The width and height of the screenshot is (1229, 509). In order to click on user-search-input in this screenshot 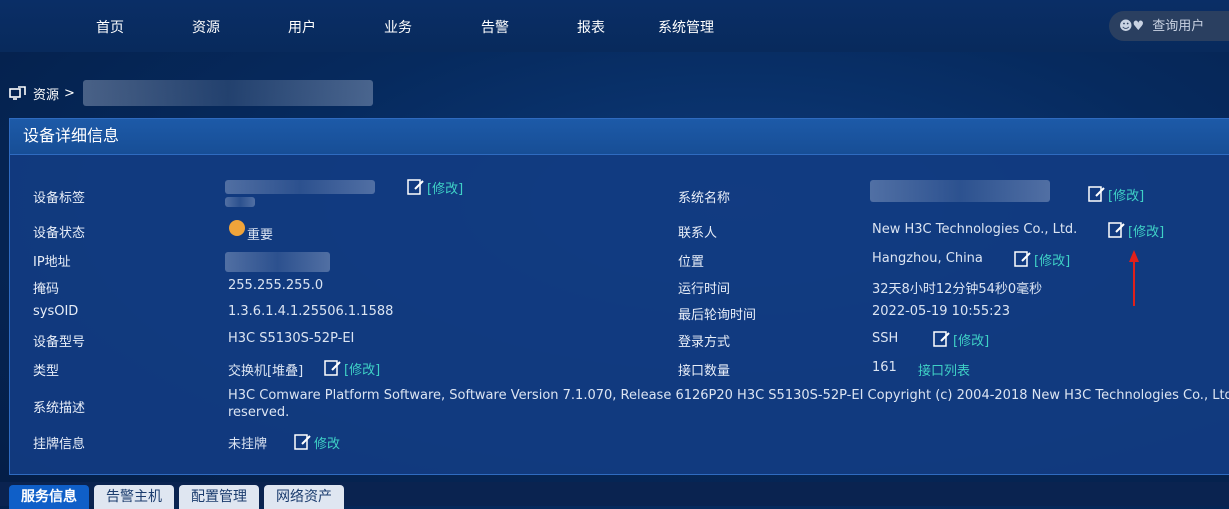, I will do `click(1189, 26)`.